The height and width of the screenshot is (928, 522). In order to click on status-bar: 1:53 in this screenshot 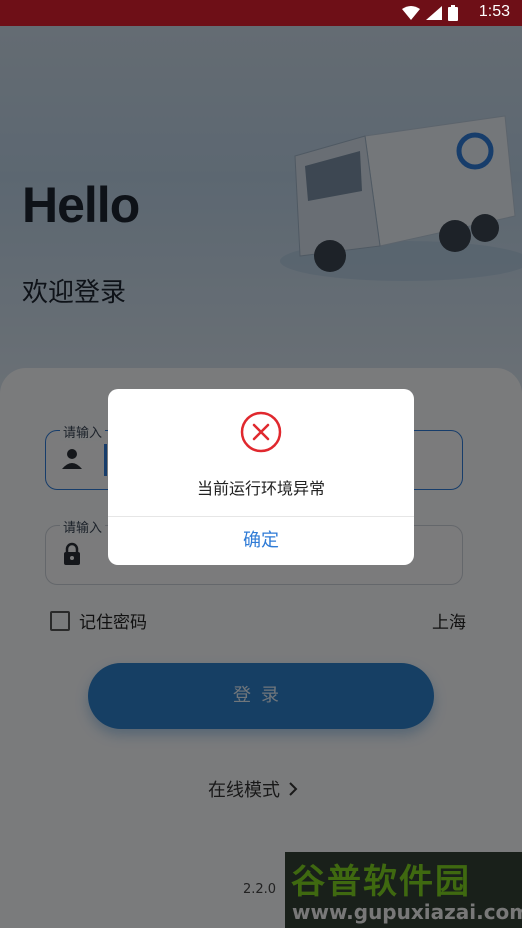, I will do `click(261, 13)`.